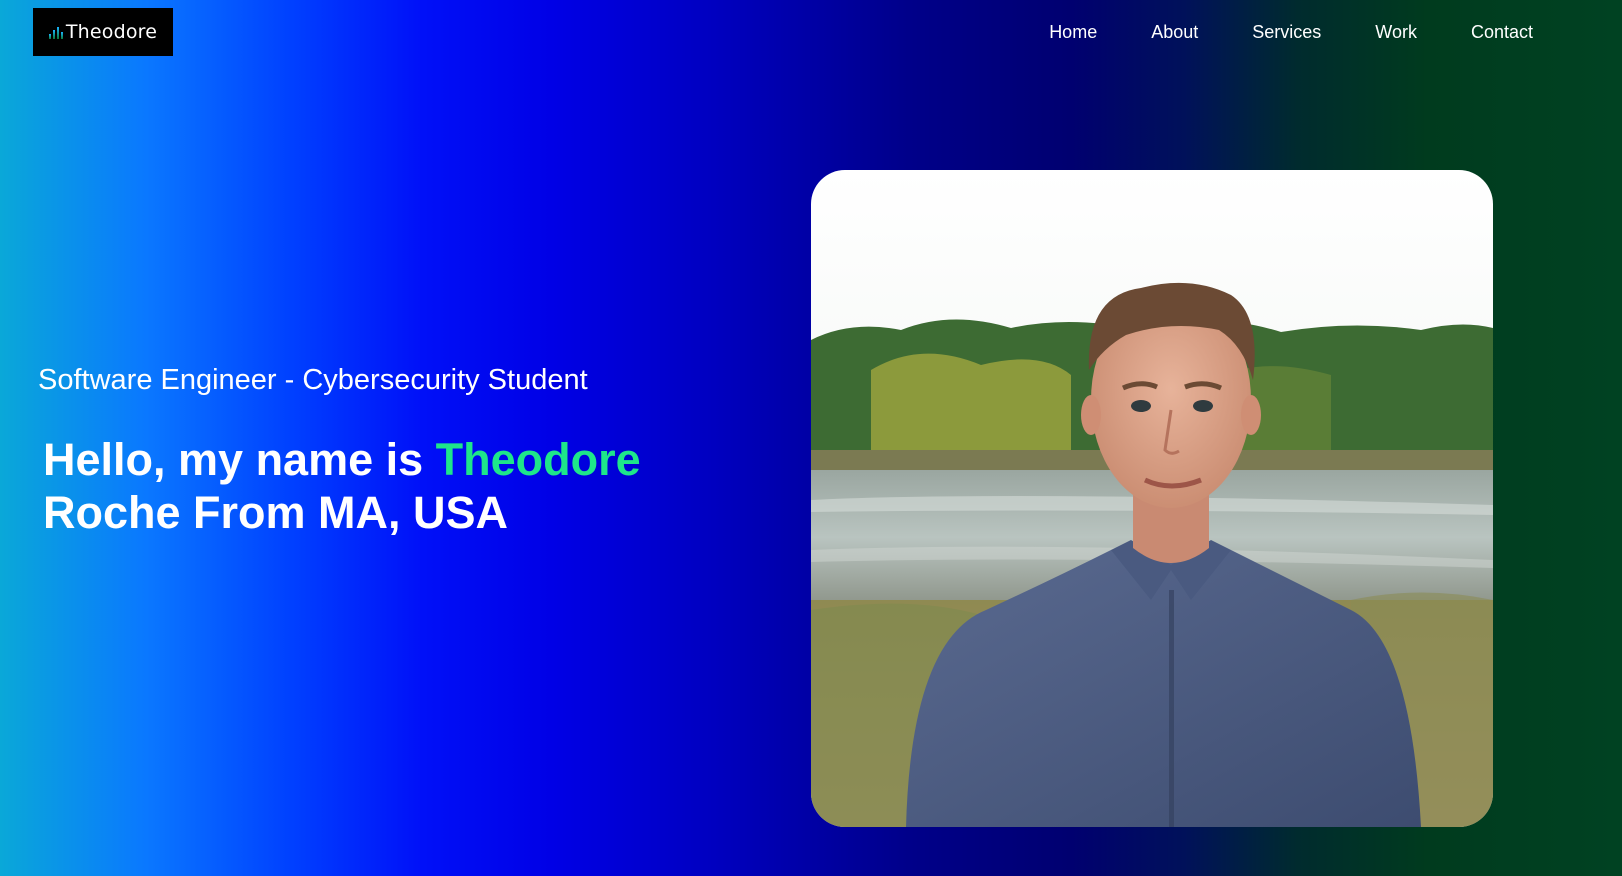 This screenshot has width=1622, height=876. I want to click on logo: Theodore, so click(103, 32).